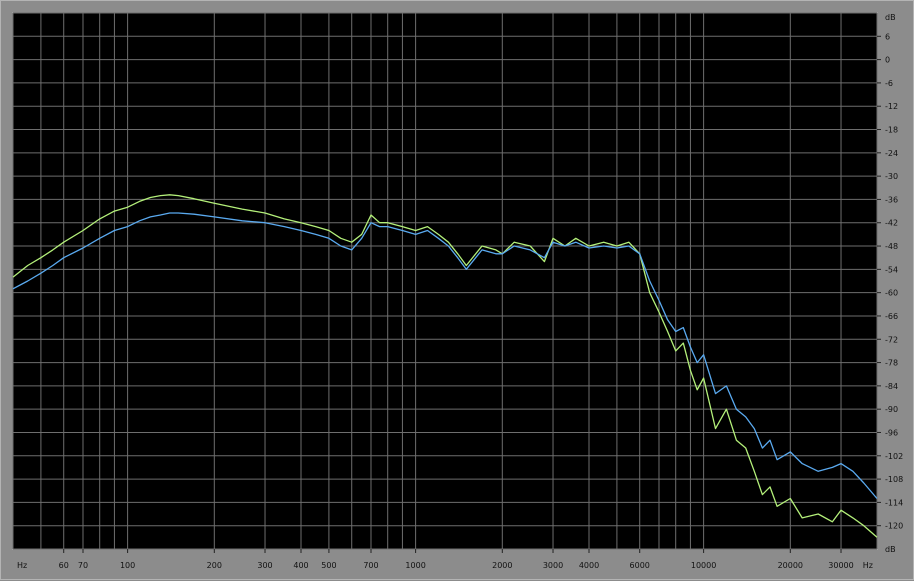 The height and width of the screenshot is (581, 914). Describe the element at coordinates (887, 36) in the screenshot. I see `y-tick-label: 6` at that location.